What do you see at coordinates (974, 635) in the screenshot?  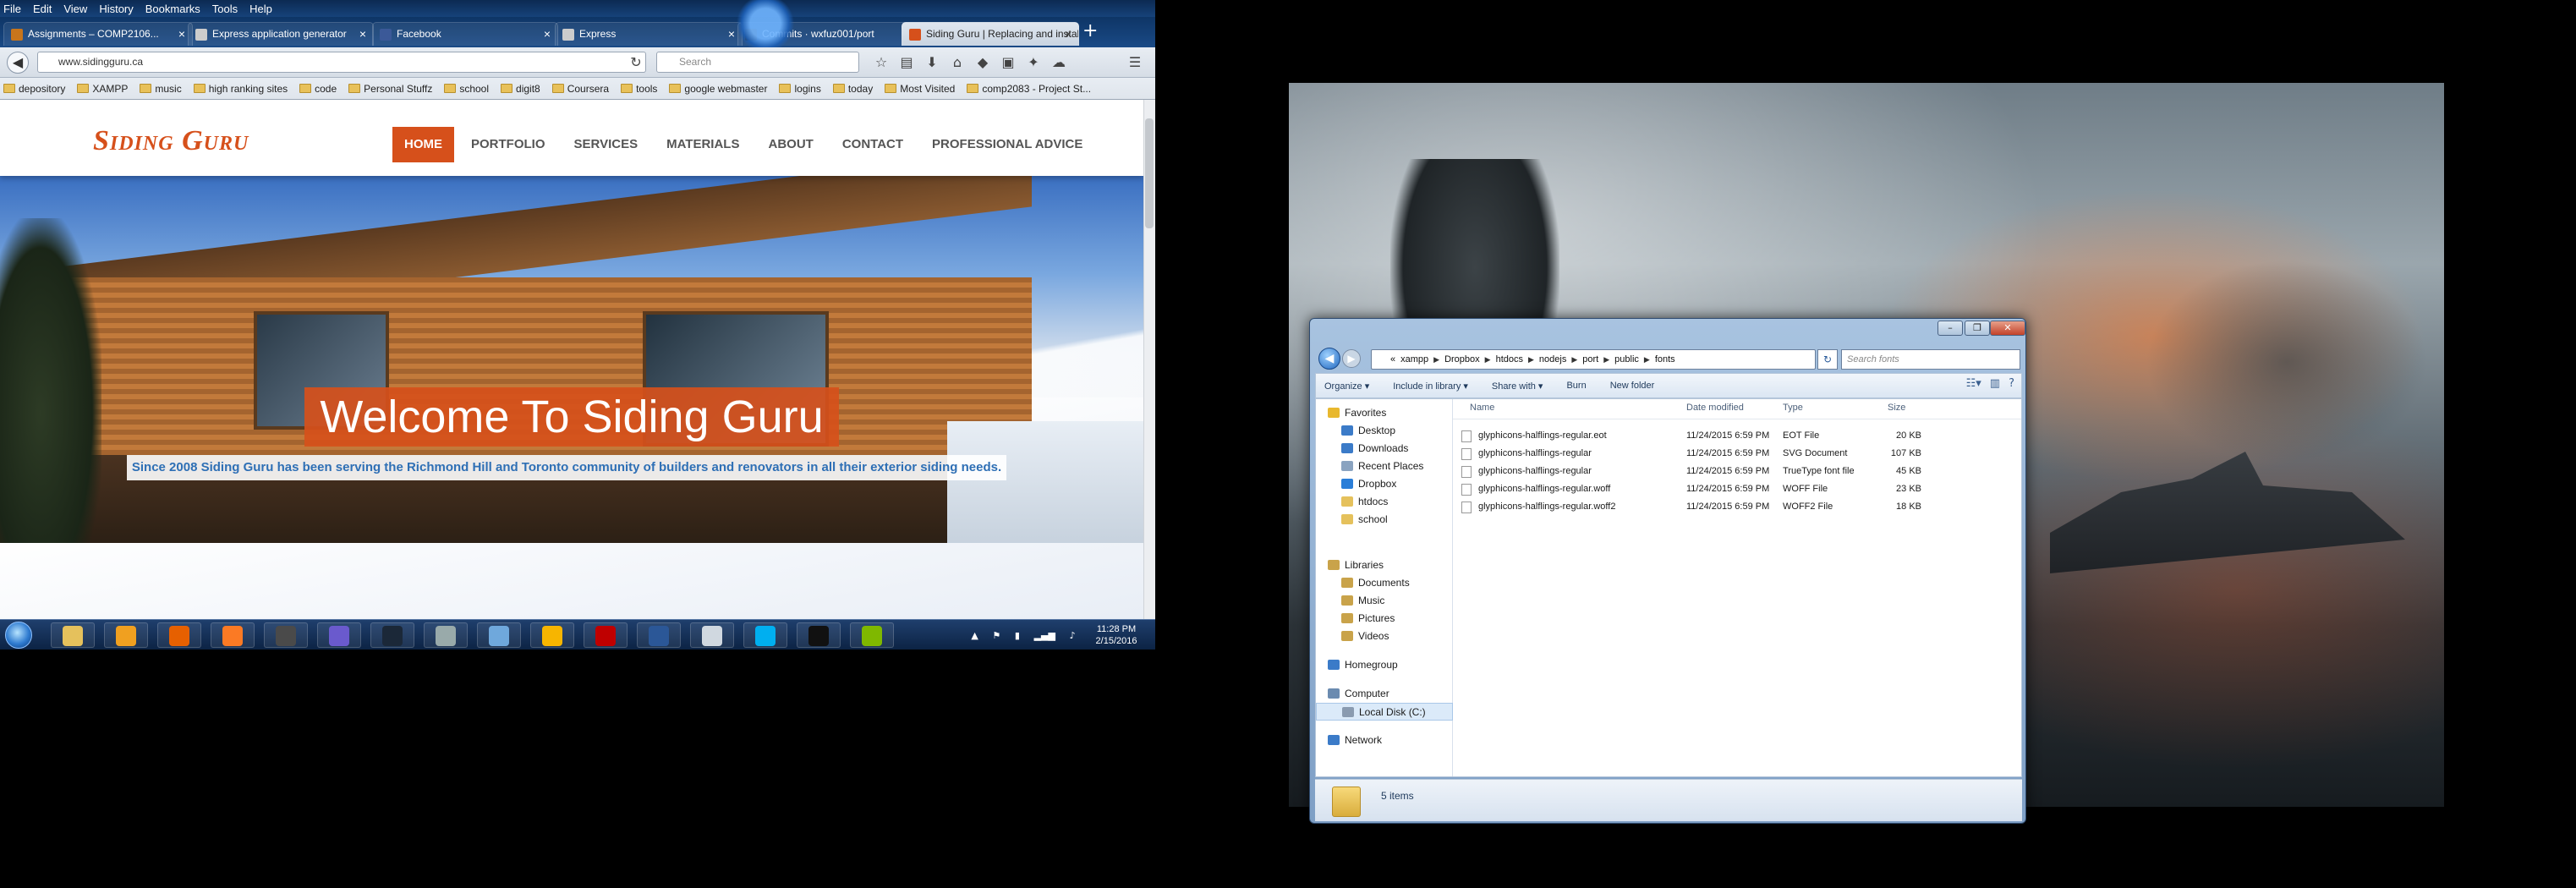 I see `tray-arrow-icon: ▲` at bounding box center [974, 635].